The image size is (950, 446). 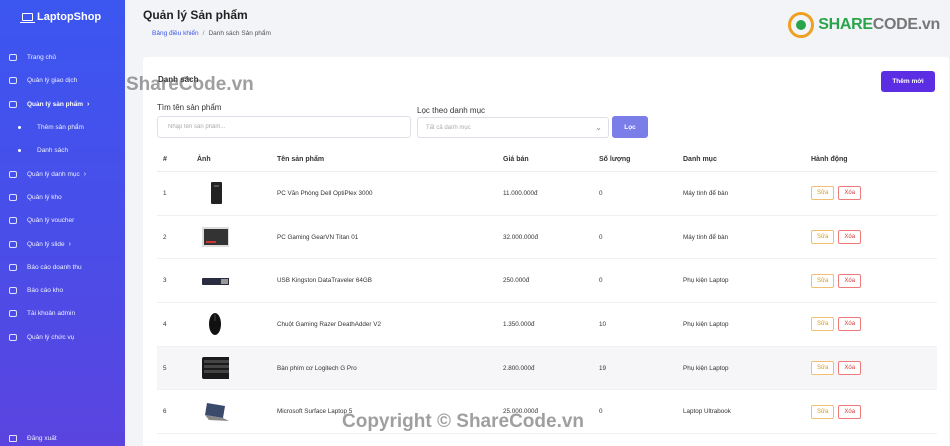 What do you see at coordinates (284, 127) in the screenshot?
I see `search-input` at bounding box center [284, 127].